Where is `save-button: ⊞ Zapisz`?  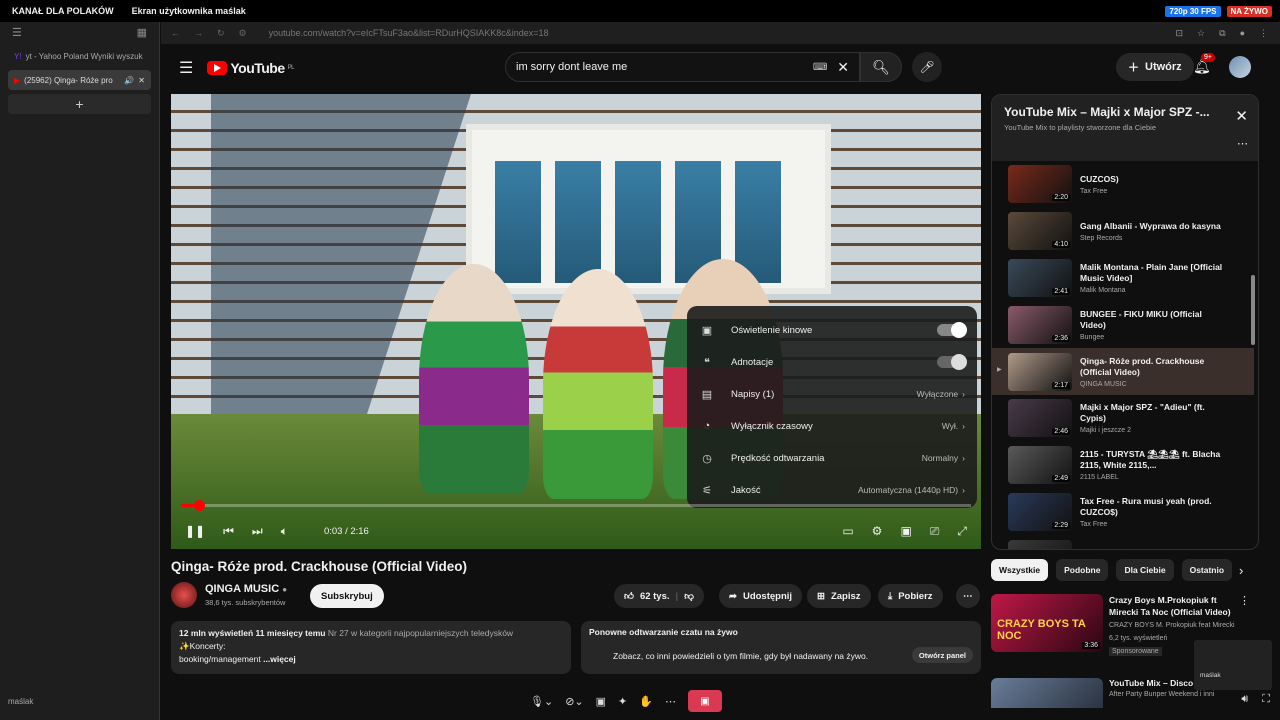 save-button: ⊞ Zapisz is located at coordinates (839, 596).